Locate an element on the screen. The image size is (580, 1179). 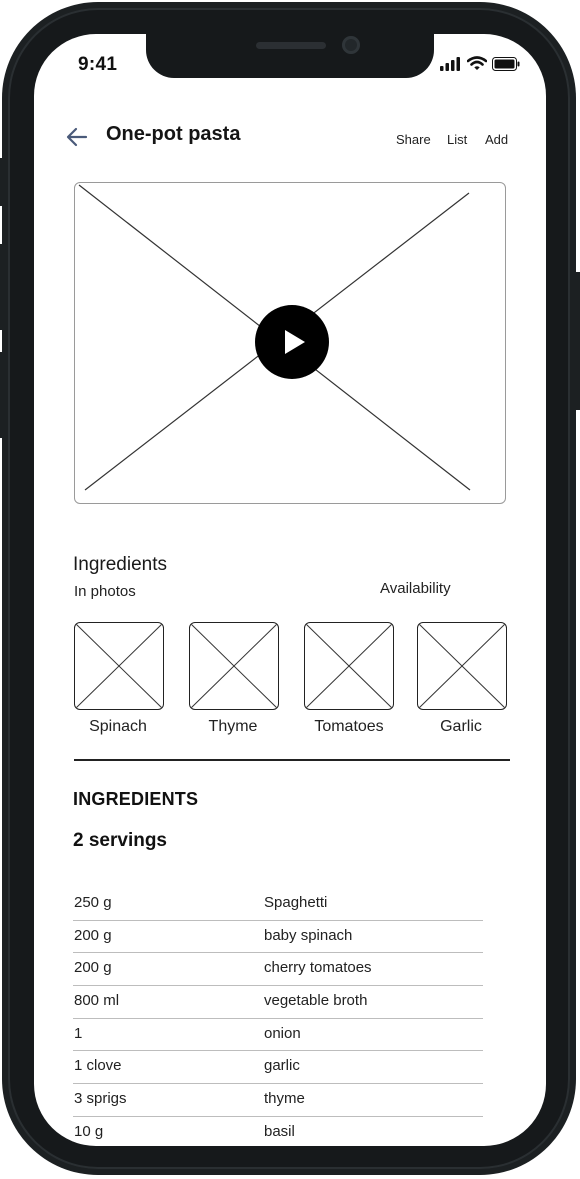
table-row: 200 g cherry tomatoes is located at coordinates (278, 970).